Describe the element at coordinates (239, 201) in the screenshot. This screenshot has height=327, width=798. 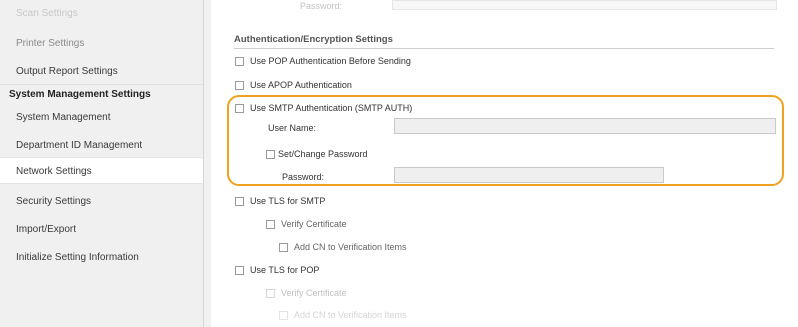
I see `tls-smtp-checkbox` at that location.